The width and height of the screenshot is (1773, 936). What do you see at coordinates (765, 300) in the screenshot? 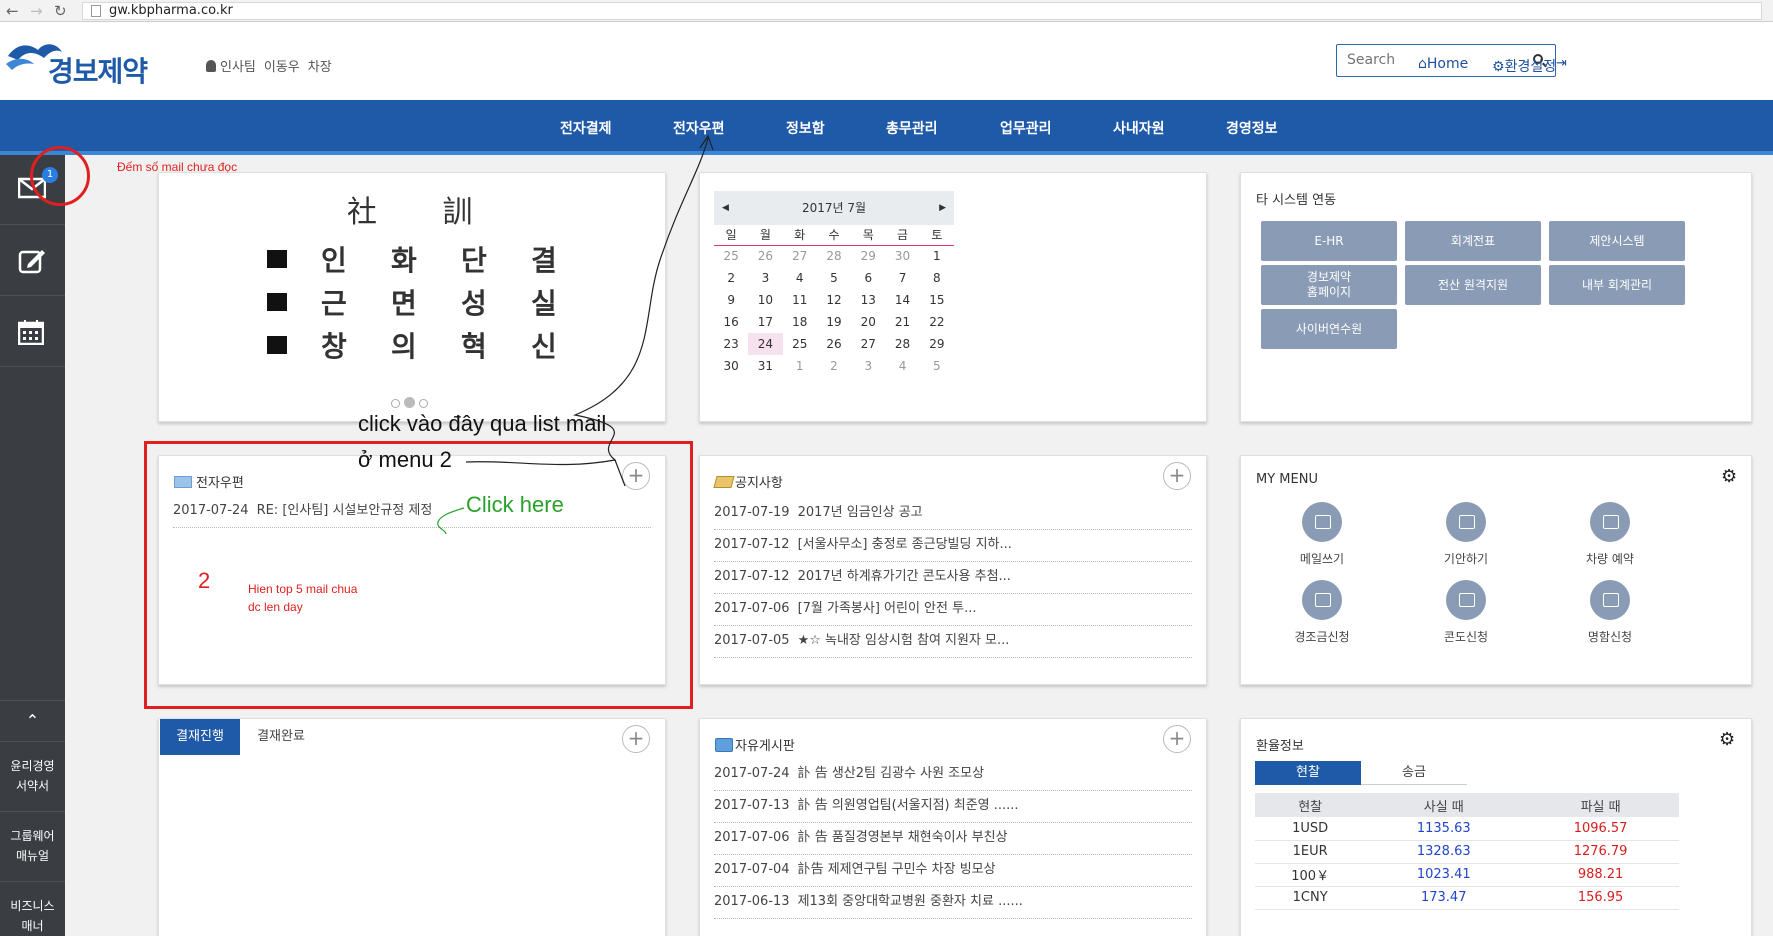
I see `calendar-day: 10` at bounding box center [765, 300].